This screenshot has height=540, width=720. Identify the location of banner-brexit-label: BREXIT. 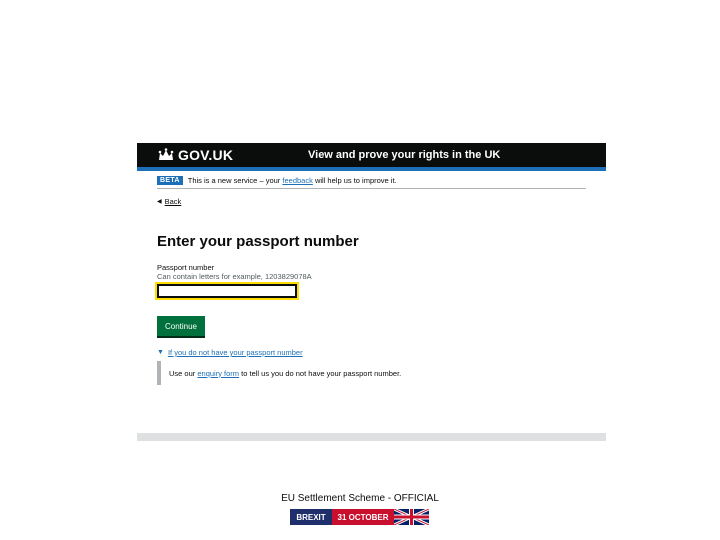
(311, 517).